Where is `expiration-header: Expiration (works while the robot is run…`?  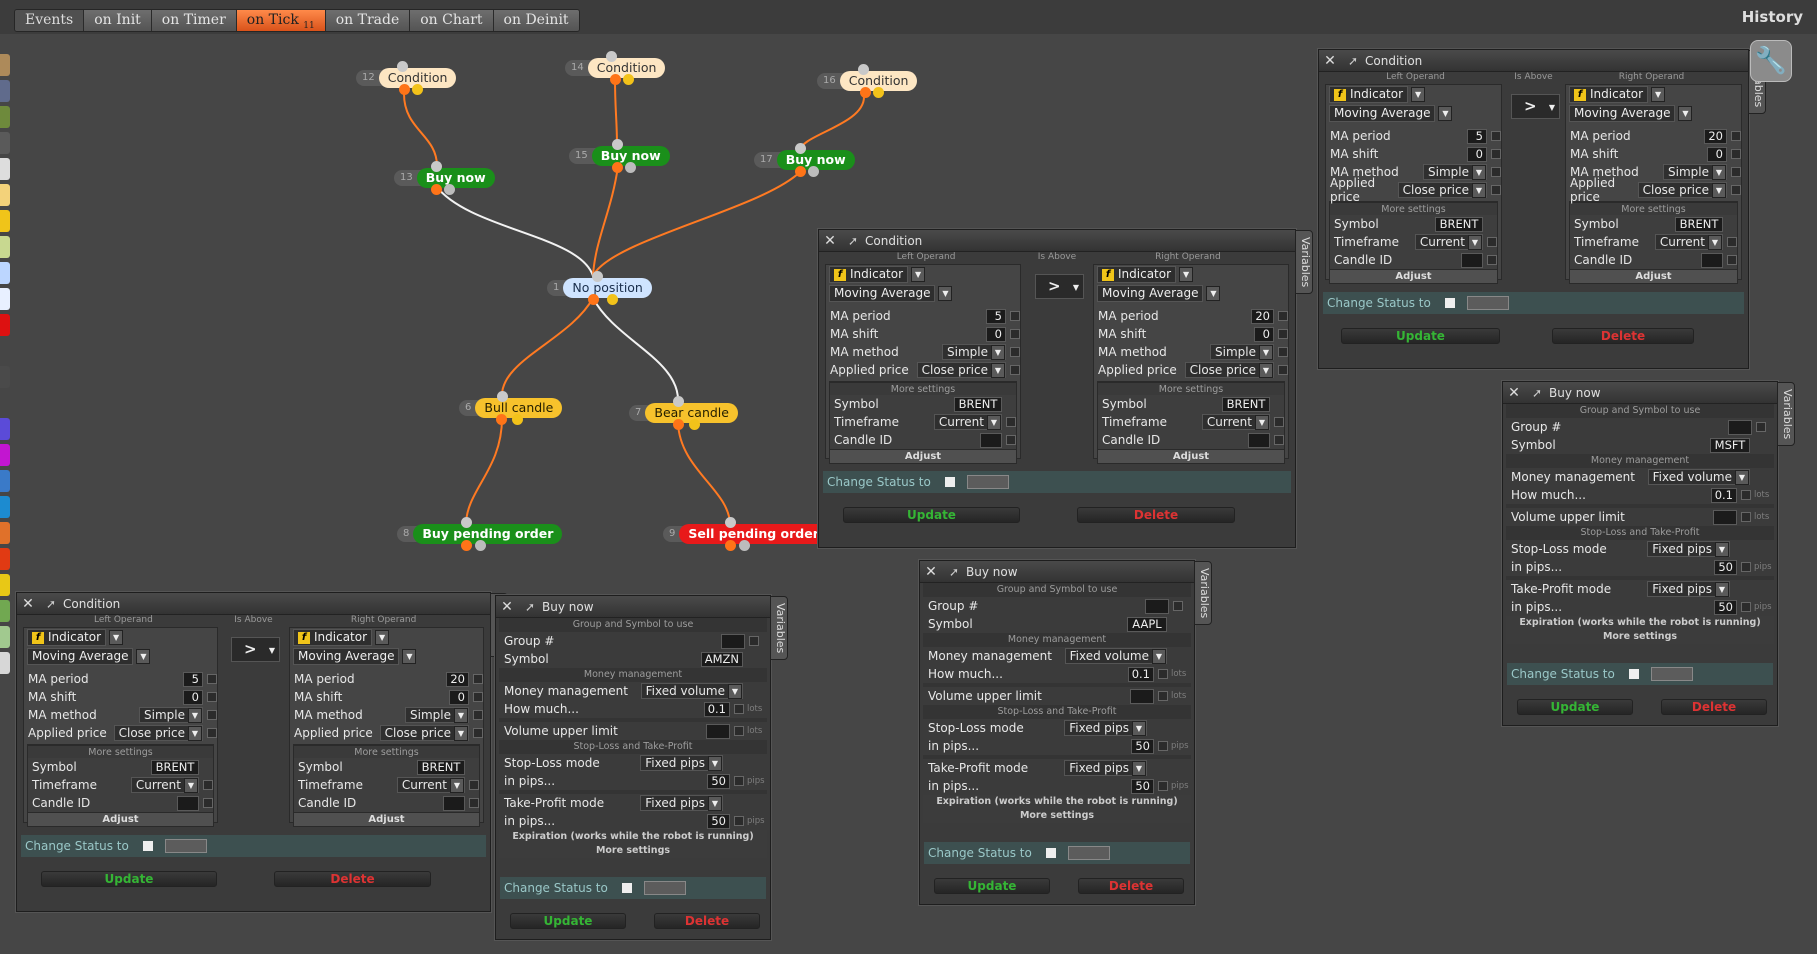 expiration-header: Expiration (works while the robot is run… is located at coordinates (1640, 623).